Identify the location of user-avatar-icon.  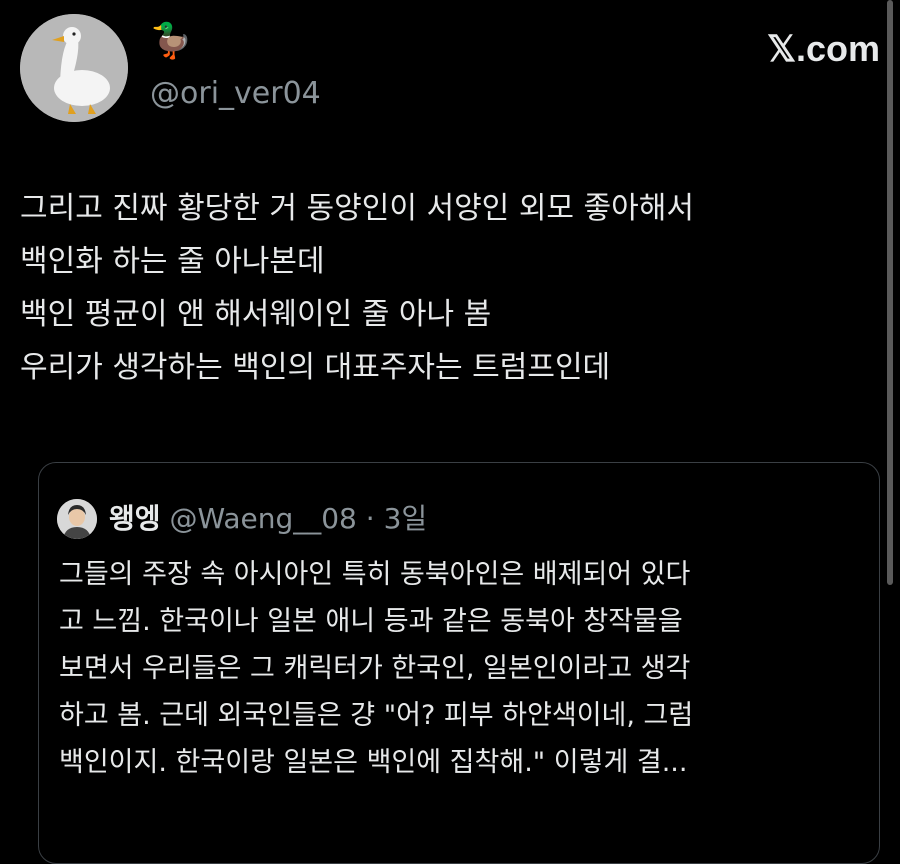
(74, 68).